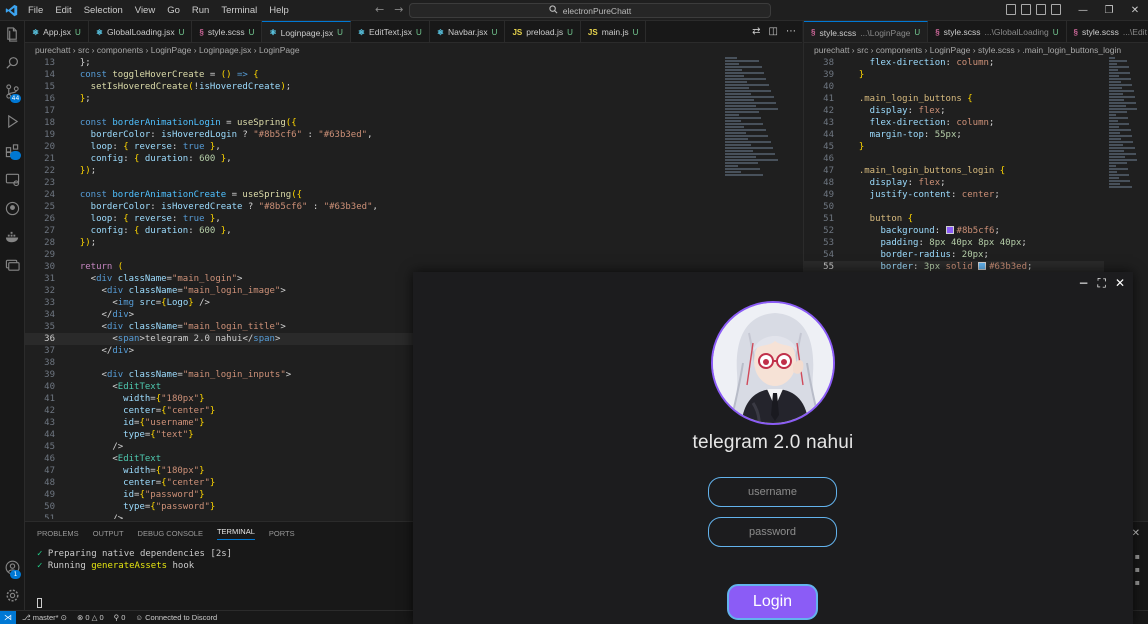 The height and width of the screenshot is (624, 1148). I want to click on ports-indicator: ⚲ 0, so click(120, 617).